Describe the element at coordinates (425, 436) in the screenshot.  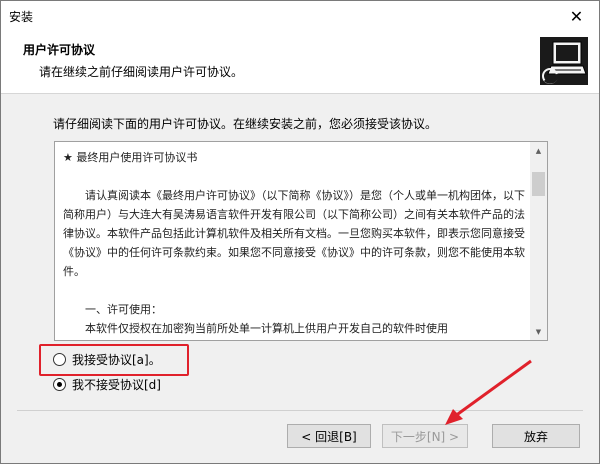
I see `next-button: 下一步[N] >` at that location.